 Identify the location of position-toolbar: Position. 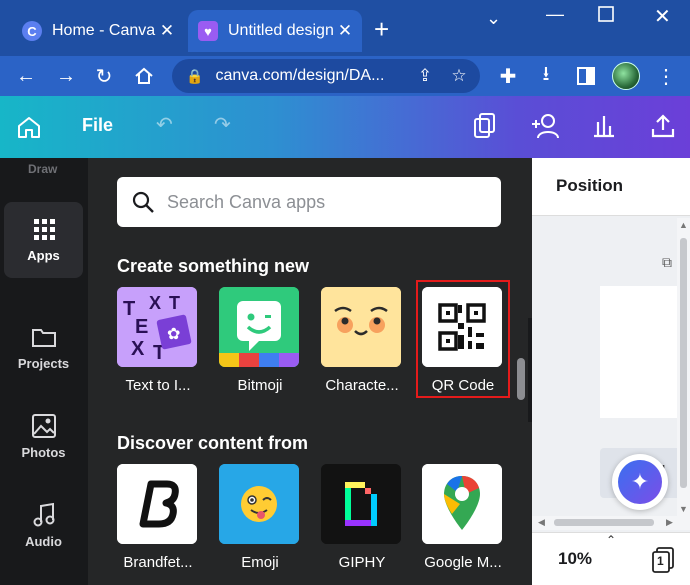
(611, 187).